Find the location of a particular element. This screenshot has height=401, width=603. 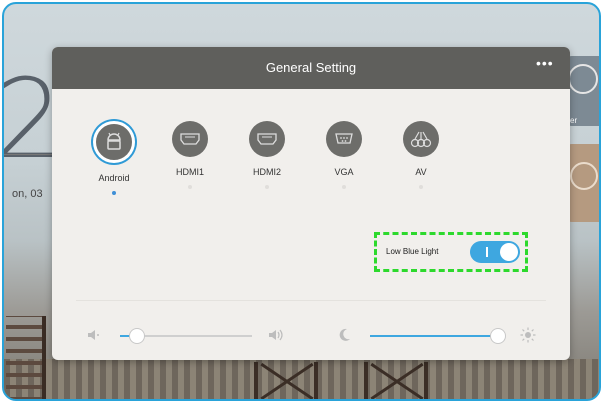

sun-icon is located at coordinates (528, 335).